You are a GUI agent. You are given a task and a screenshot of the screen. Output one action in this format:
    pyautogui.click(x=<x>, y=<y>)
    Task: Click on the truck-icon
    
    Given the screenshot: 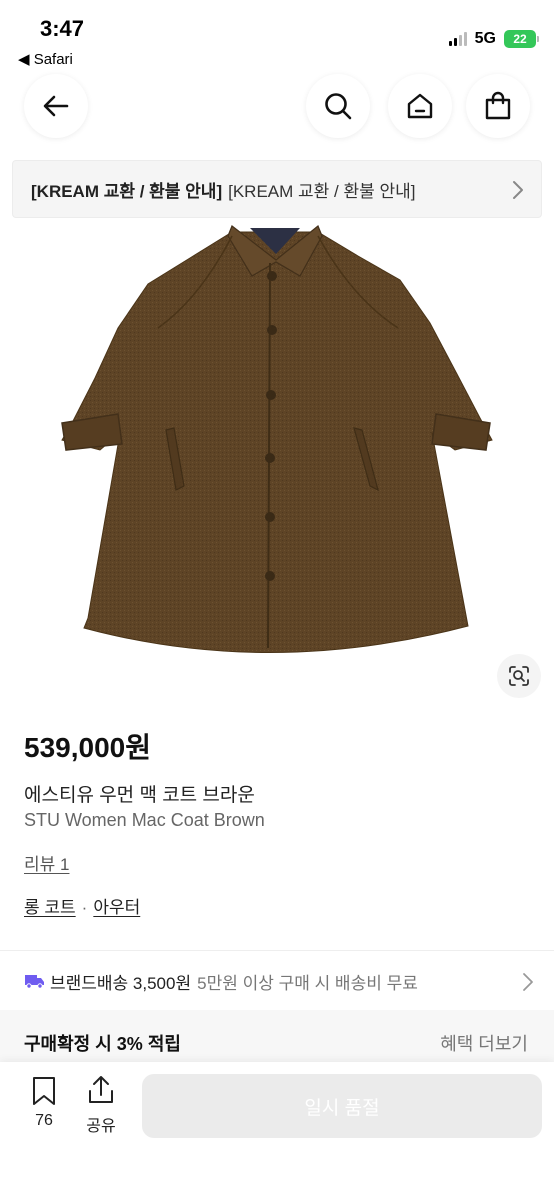 What is the action you would take?
    pyautogui.click(x=35, y=981)
    